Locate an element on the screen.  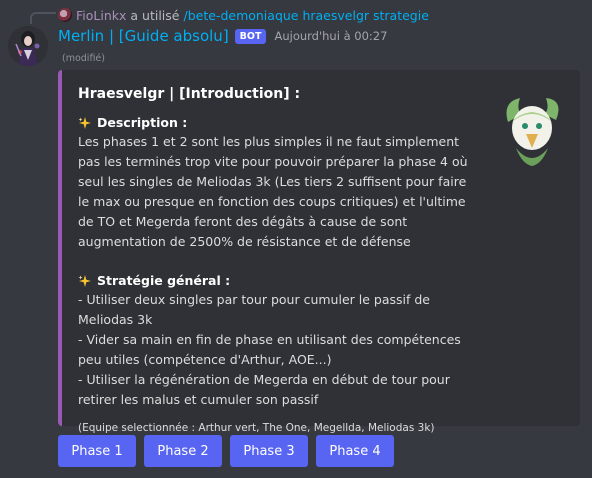
reply-username: FioLinkx is located at coordinates (101, 15).